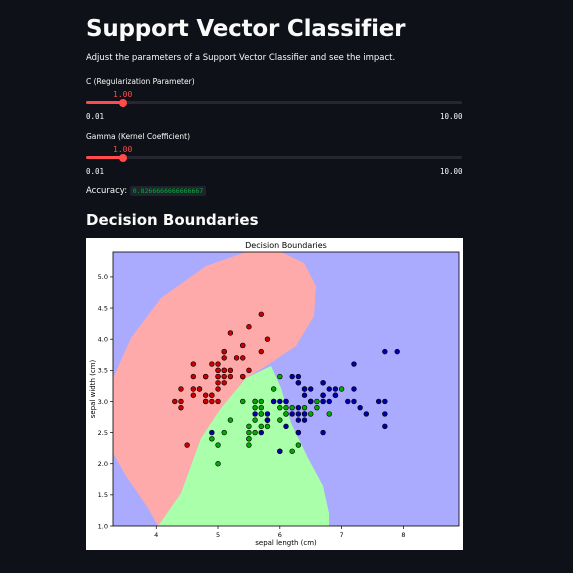 Image resolution: width=573 pixels, height=573 pixels. Describe the element at coordinates (104, 102) in the screenshot. I see `c-slider-fill` at that location.